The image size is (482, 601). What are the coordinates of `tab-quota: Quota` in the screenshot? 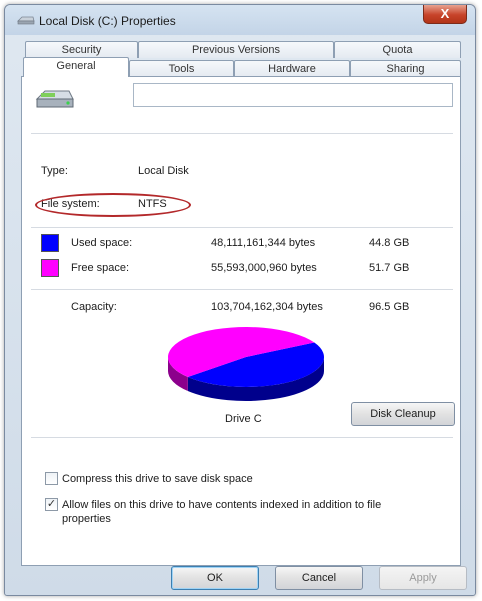 It's located at (397, 49).